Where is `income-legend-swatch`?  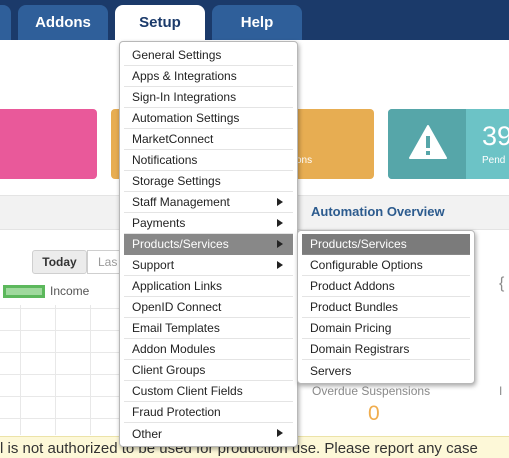
income-legend-swatch is located at coordinates (24, 291).